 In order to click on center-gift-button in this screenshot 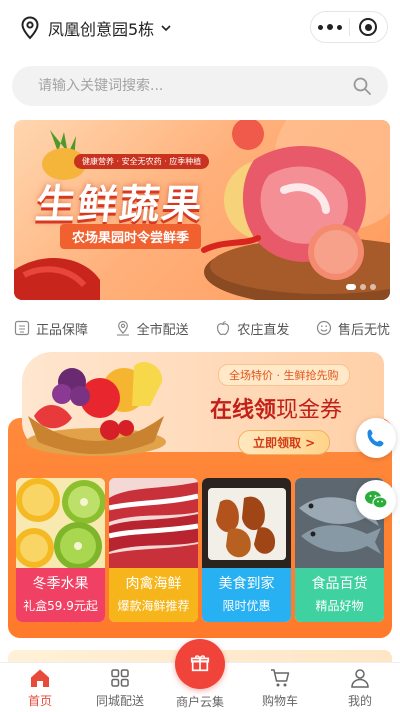, I will do `click(200, 664)`.